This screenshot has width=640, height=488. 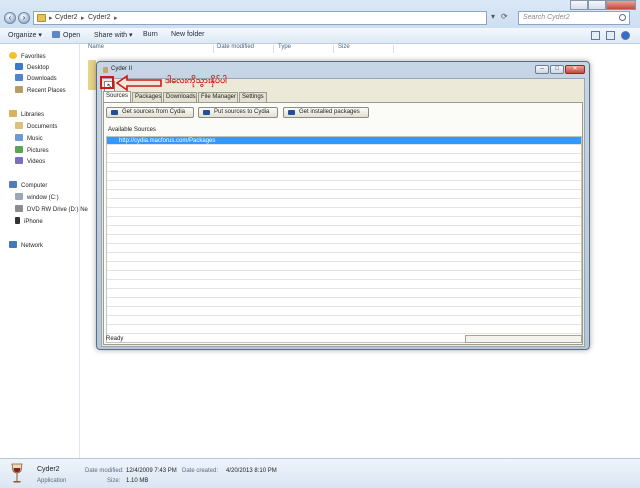 What do you see at coordinates (52, 481) in the screenshot?
I see `details-file-type: Application` at bounding box center [52, 481].